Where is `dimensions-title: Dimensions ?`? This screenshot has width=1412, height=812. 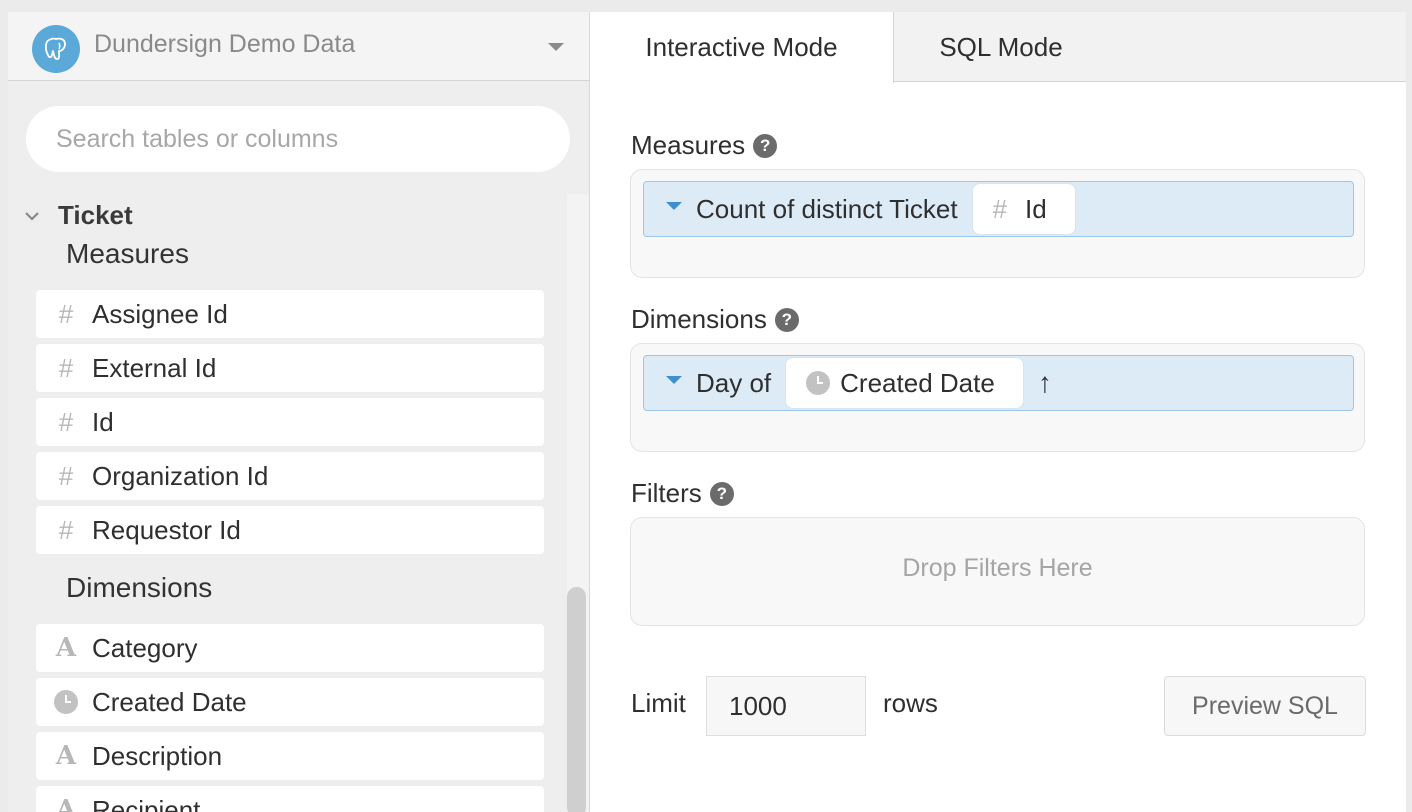 dimensions-title: Dimensions ? is located at coordinates (715, 319).